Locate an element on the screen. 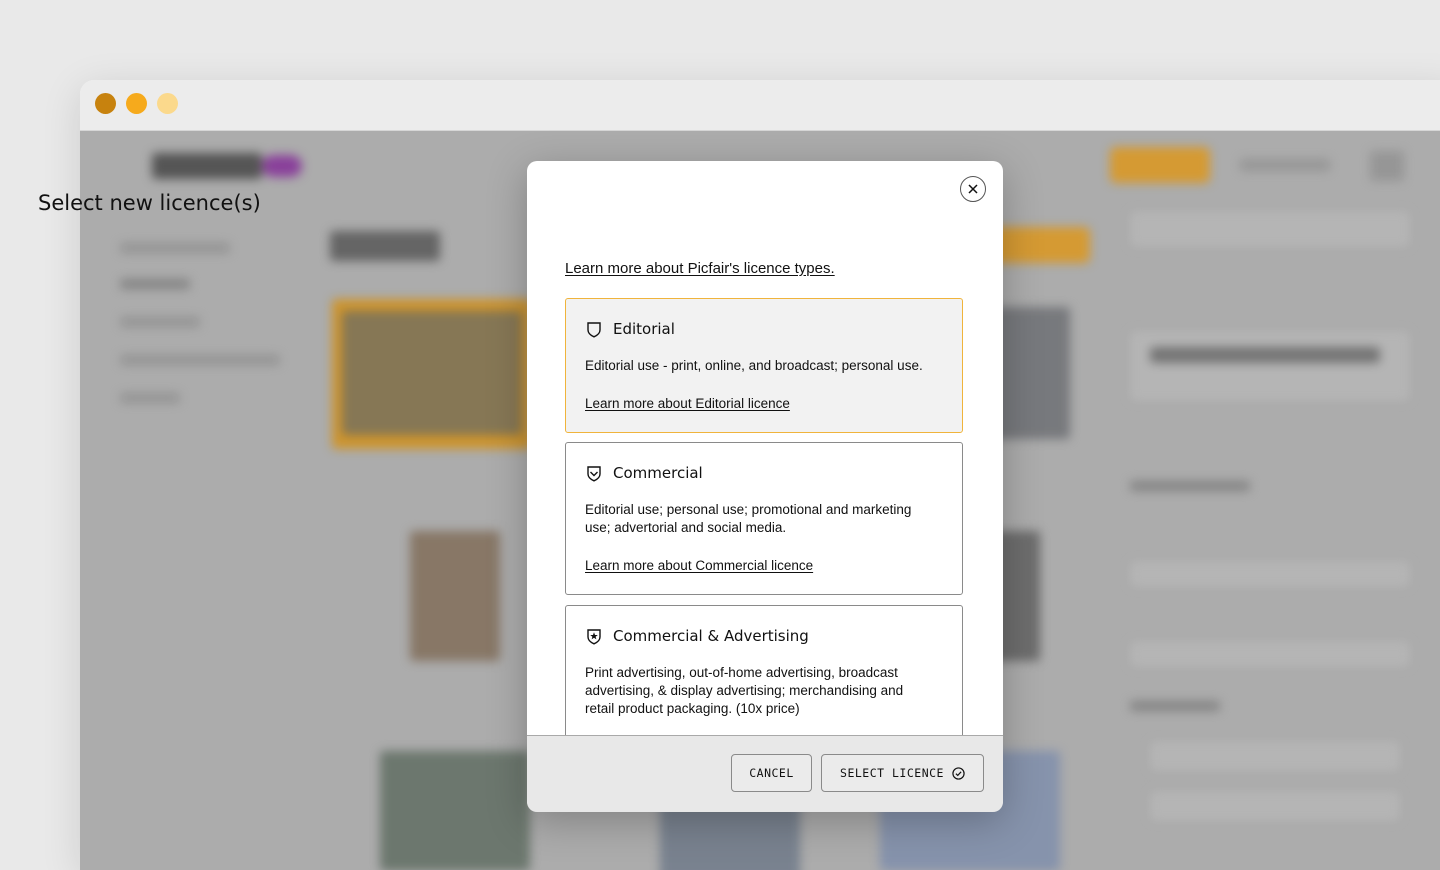 Image resolution: width=1440 pixels, height=870 pixels. modal-title: Select new licence(s) is located at coordinates (149, 203).